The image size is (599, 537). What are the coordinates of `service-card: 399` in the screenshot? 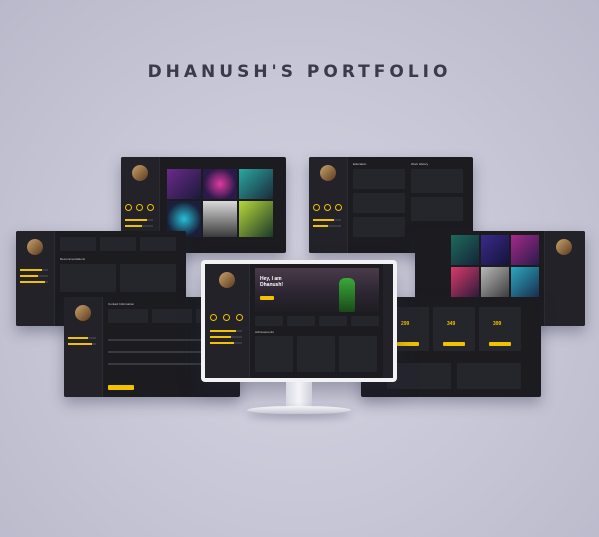 It's located at (500, 329).